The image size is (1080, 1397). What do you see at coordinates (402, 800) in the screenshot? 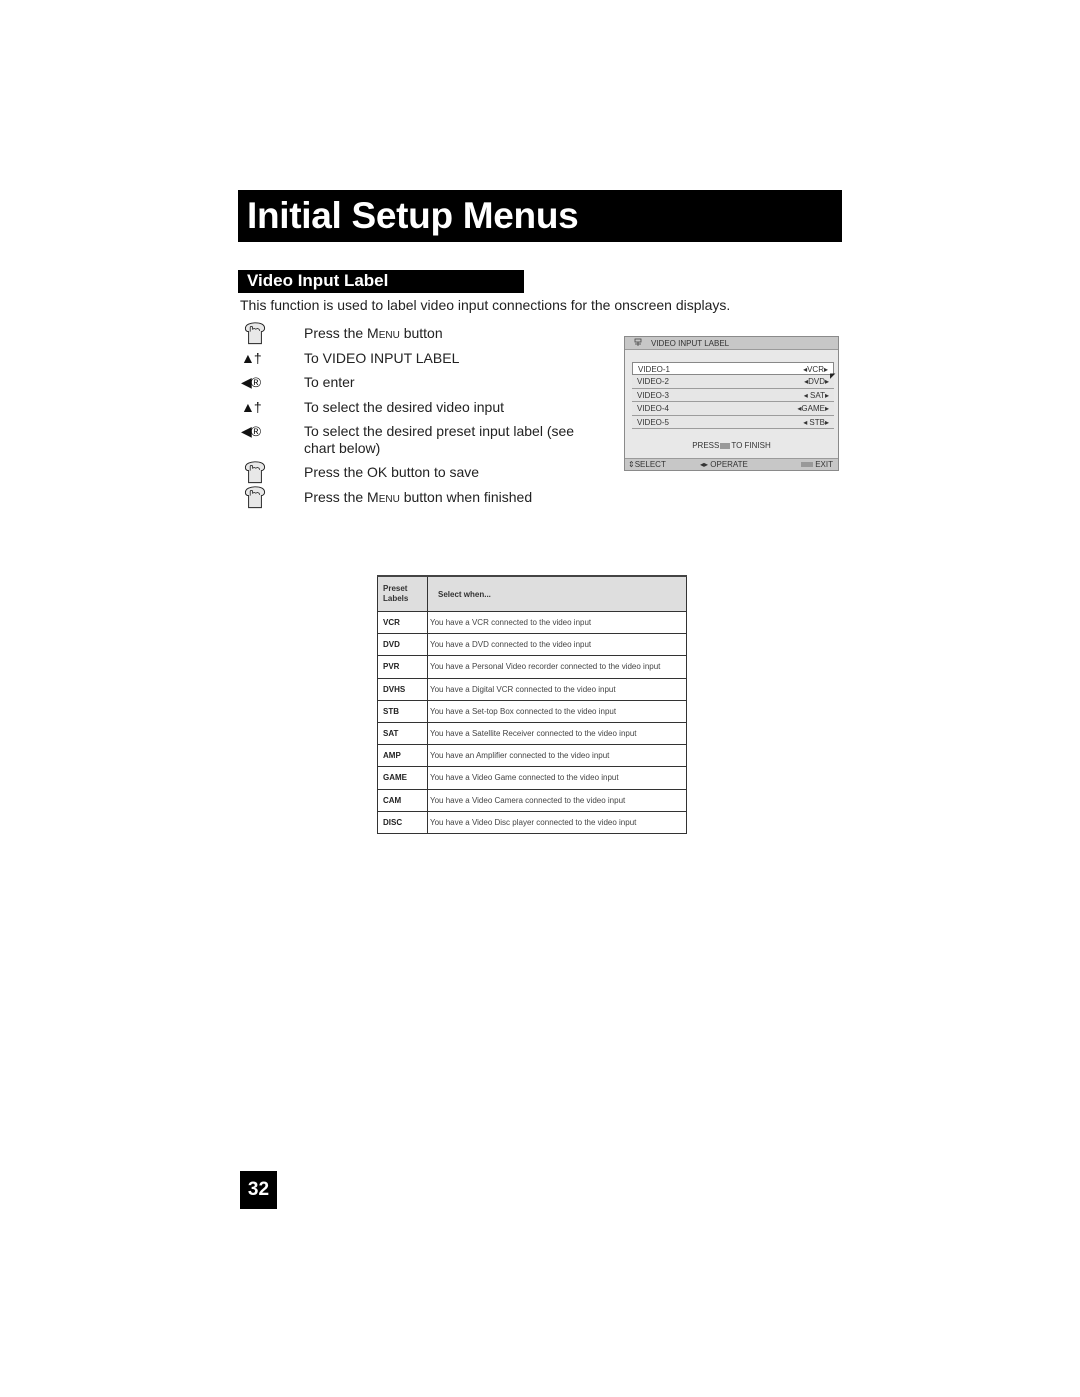
I see `preset-label: CAM` at bounding box center [402, 800].